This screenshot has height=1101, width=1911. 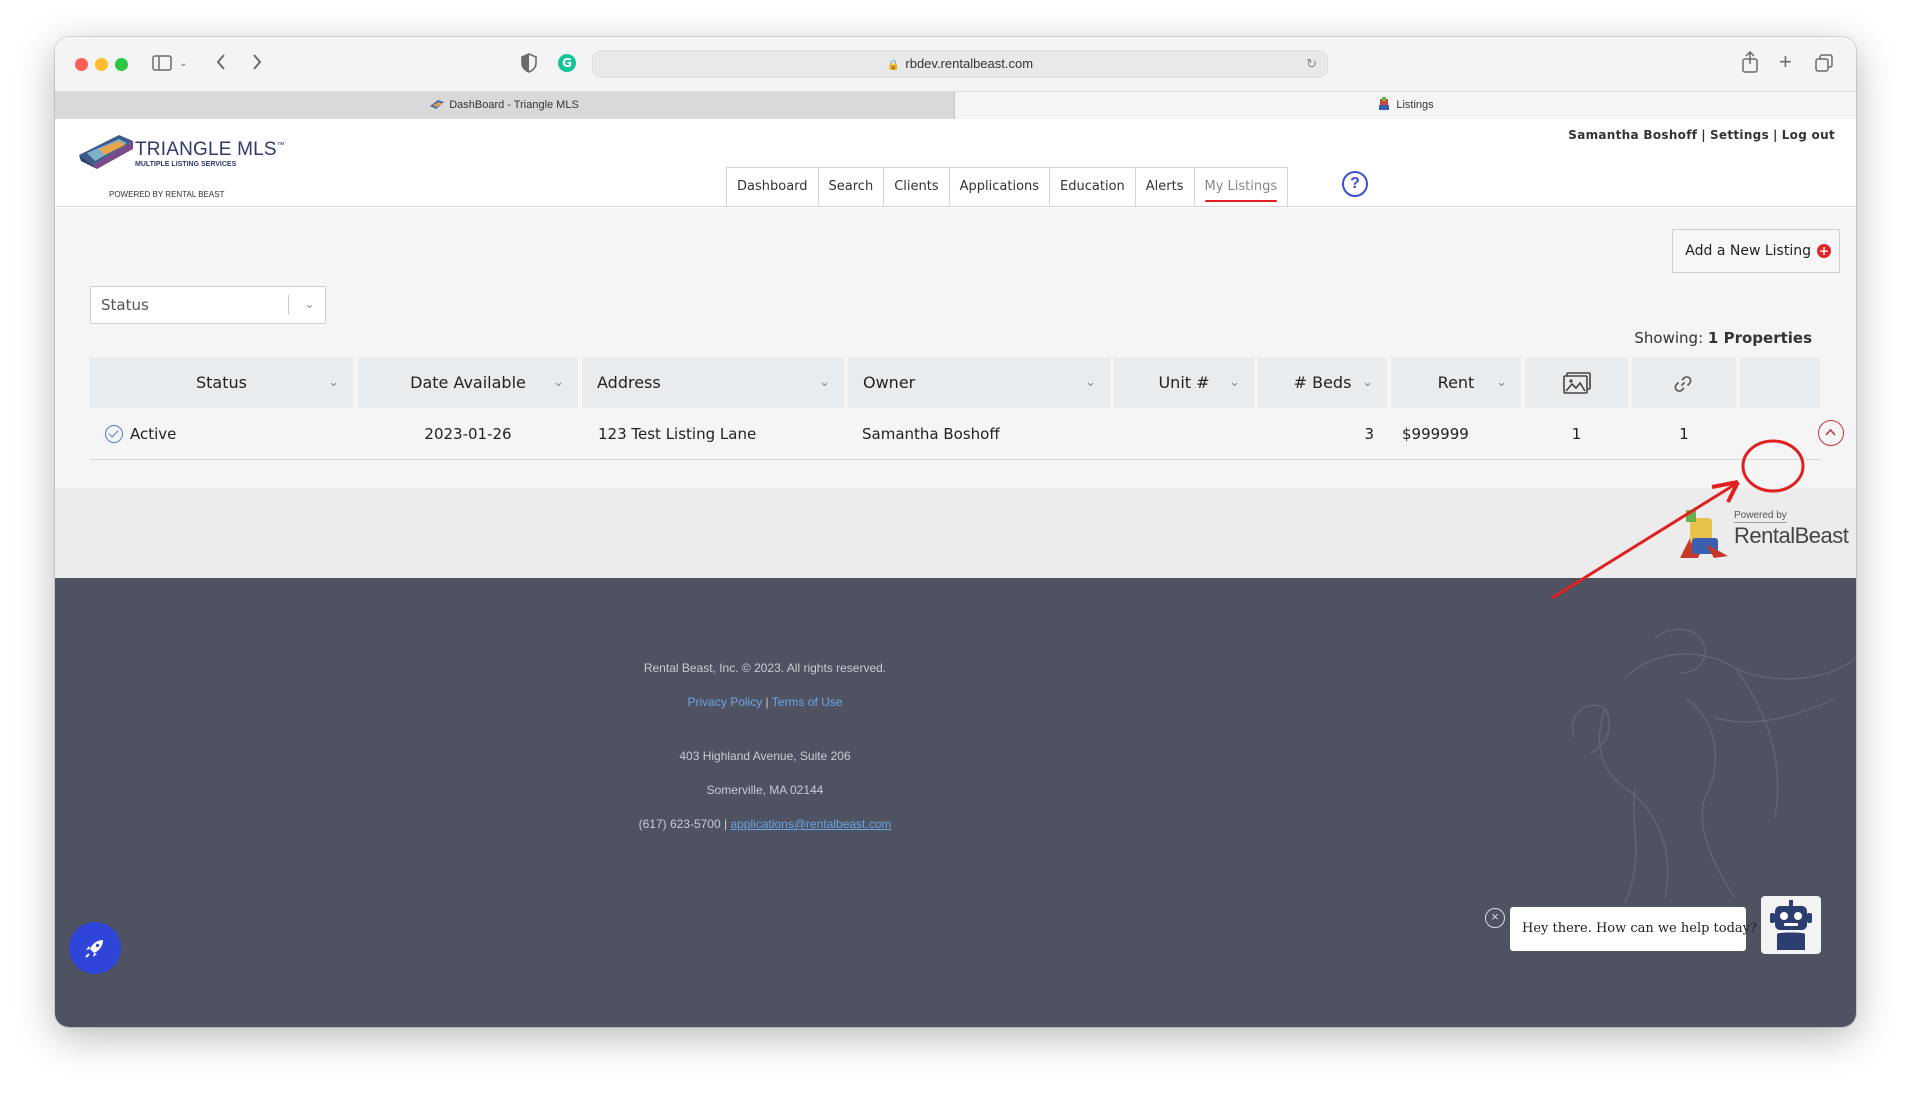 I want to click on tab-bar: DashBoard - Triangle MLS Listings, so click(x=955, y=105).